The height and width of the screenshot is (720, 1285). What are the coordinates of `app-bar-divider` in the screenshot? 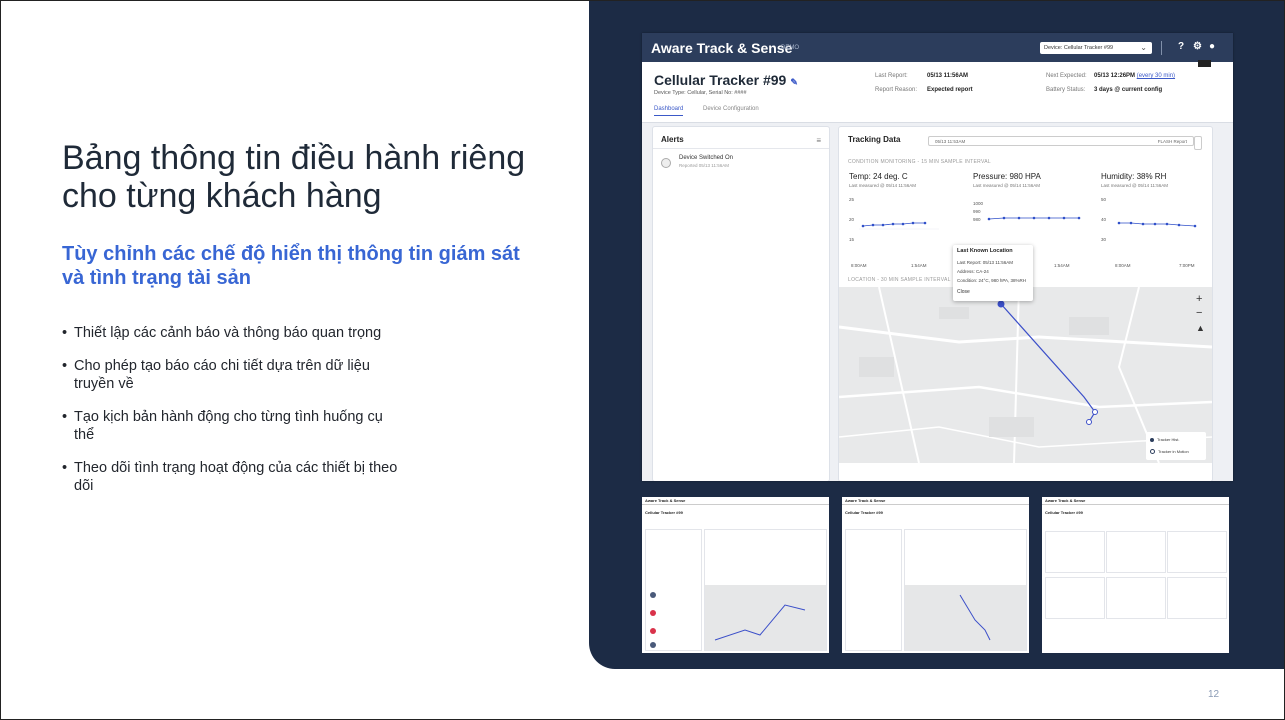 It's located at (1161, 48).